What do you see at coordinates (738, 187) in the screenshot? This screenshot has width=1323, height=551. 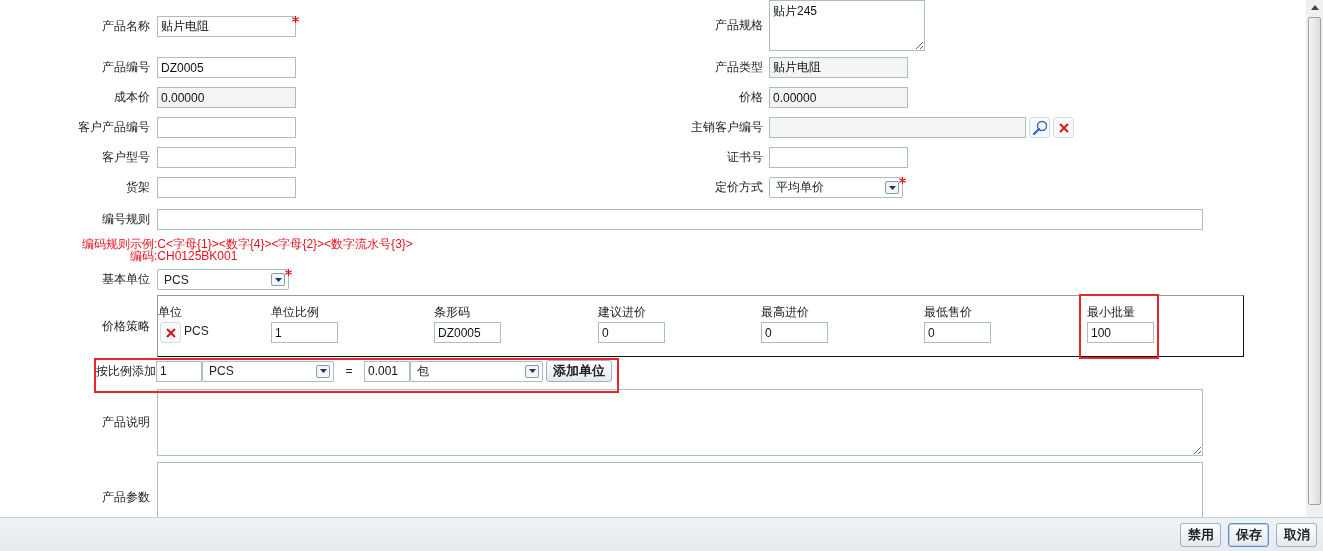 I see `field-label: 定价方式` at bounding box center [738, 187].